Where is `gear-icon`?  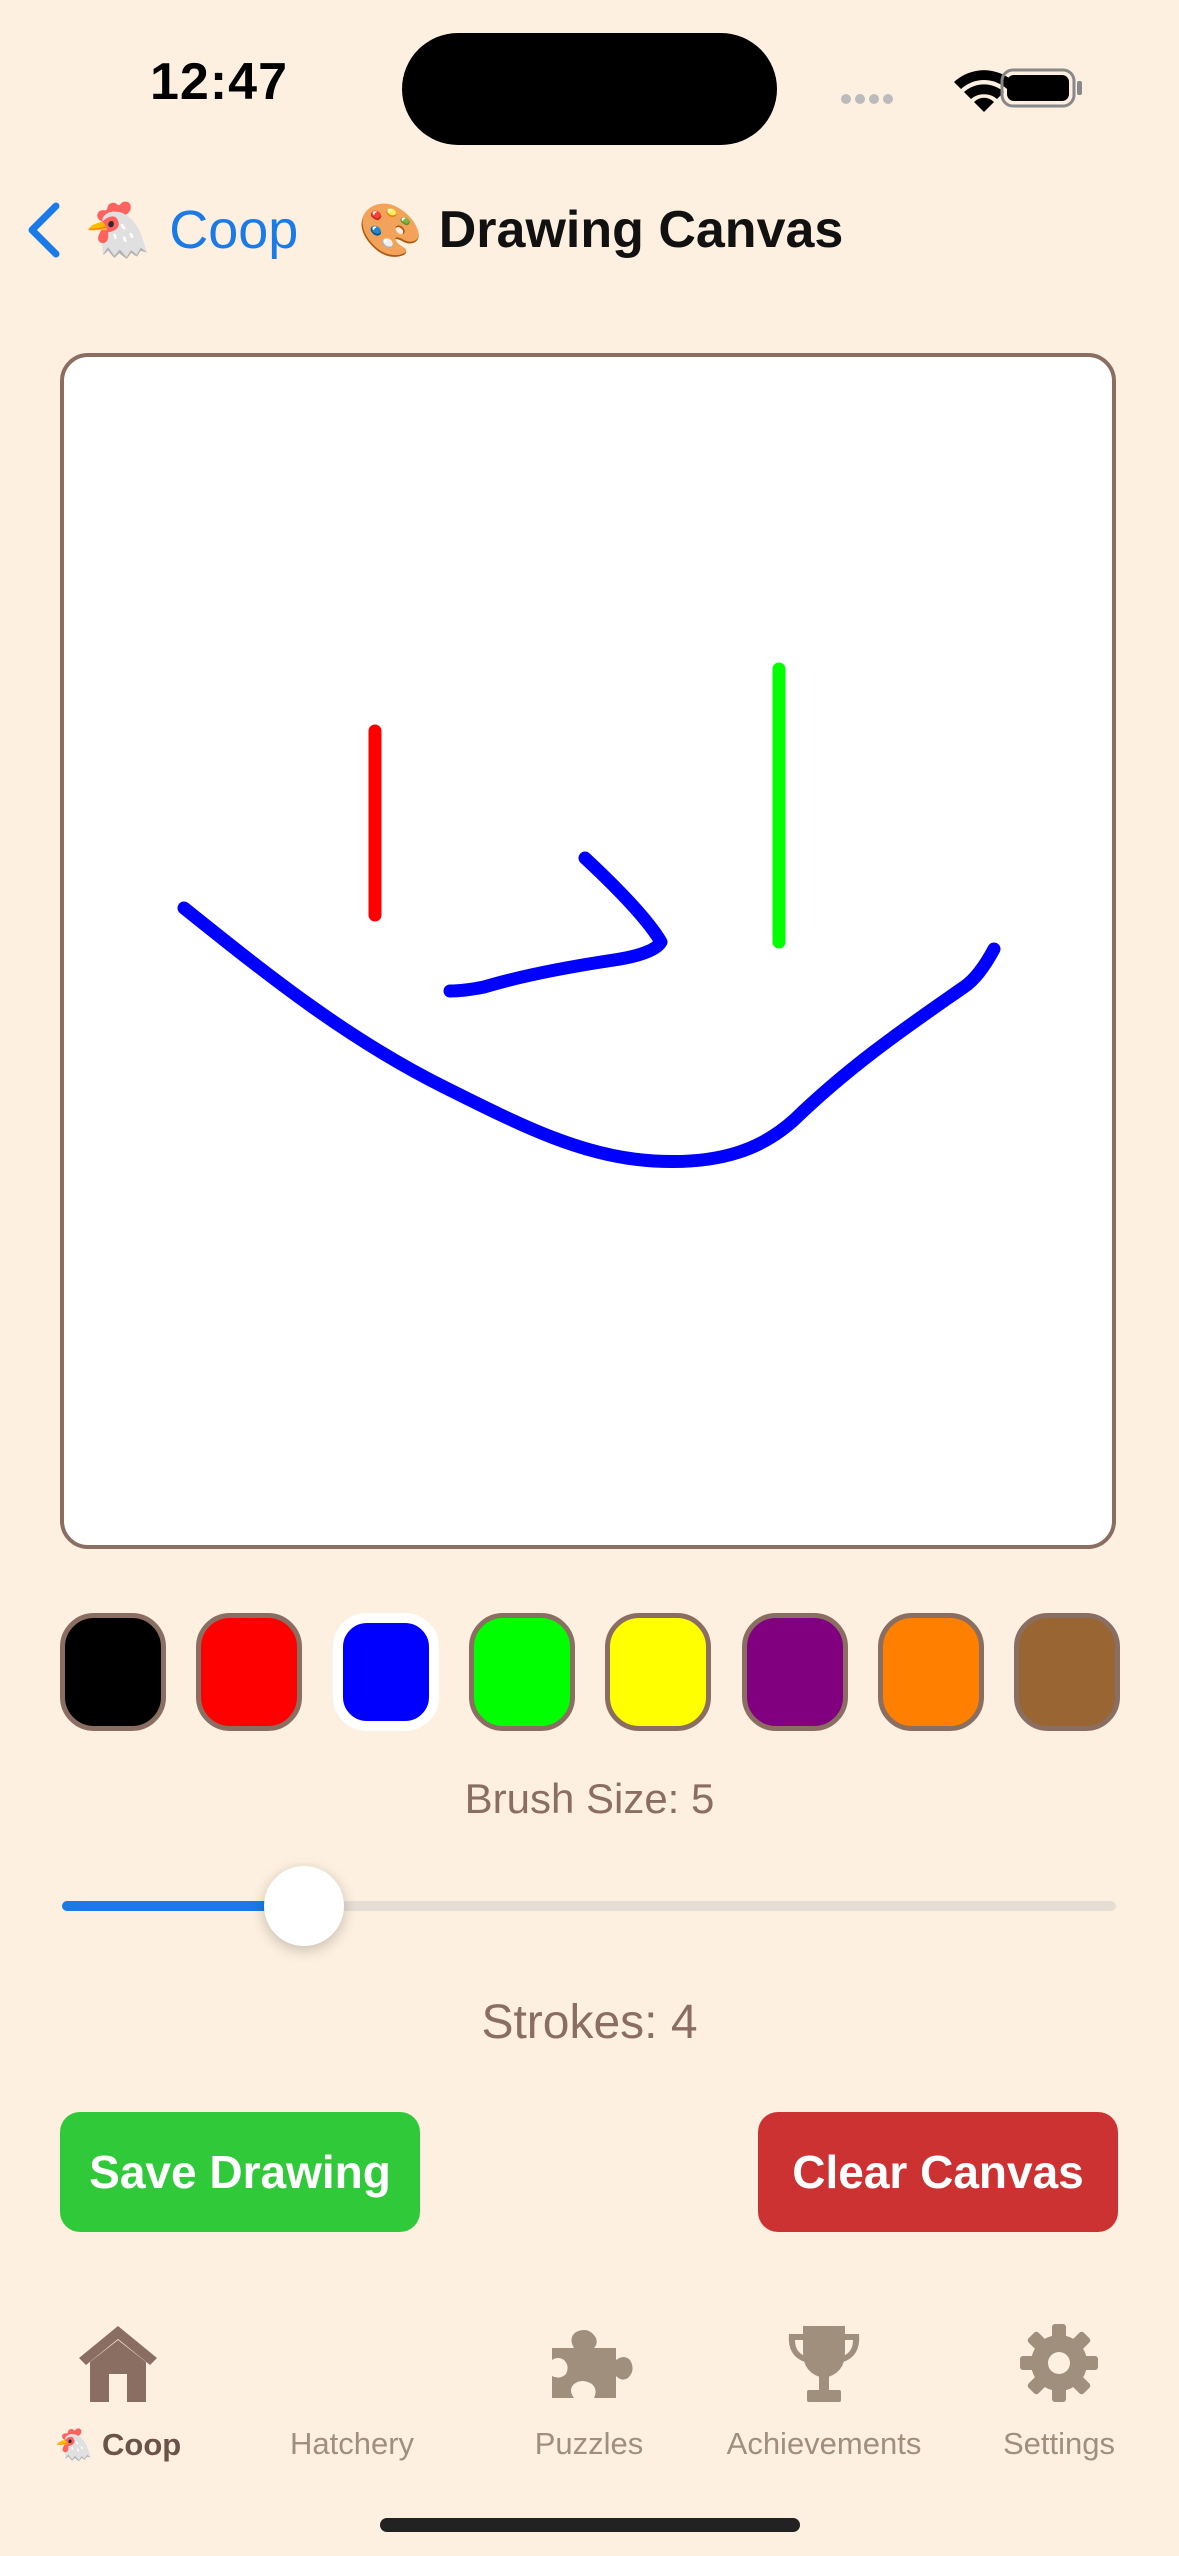 gear-icon is located at coordinates (1059, 2363).